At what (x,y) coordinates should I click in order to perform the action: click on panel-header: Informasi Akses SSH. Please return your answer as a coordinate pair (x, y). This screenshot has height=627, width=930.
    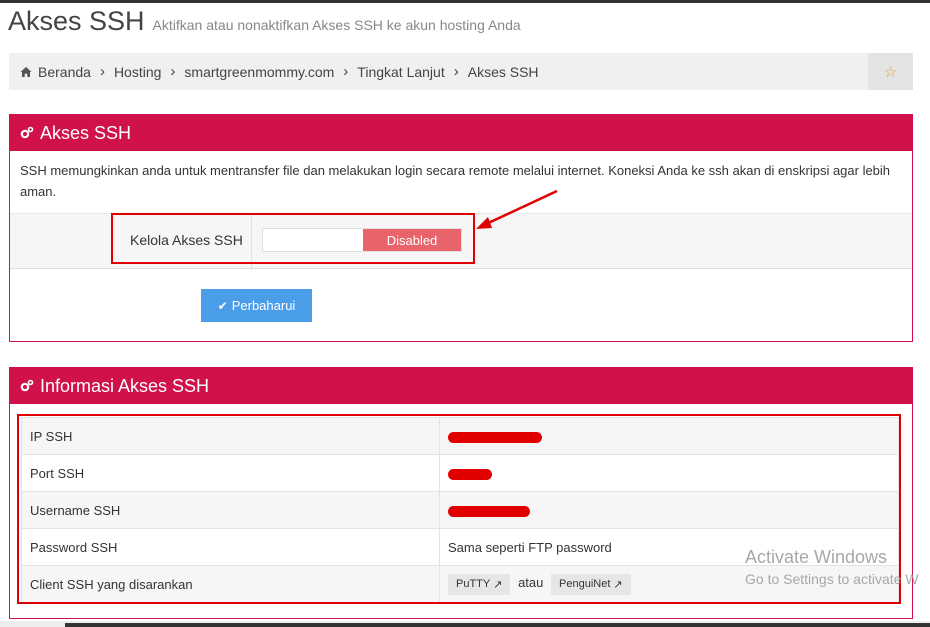
    Looking at the image, I should click on (461, 386).